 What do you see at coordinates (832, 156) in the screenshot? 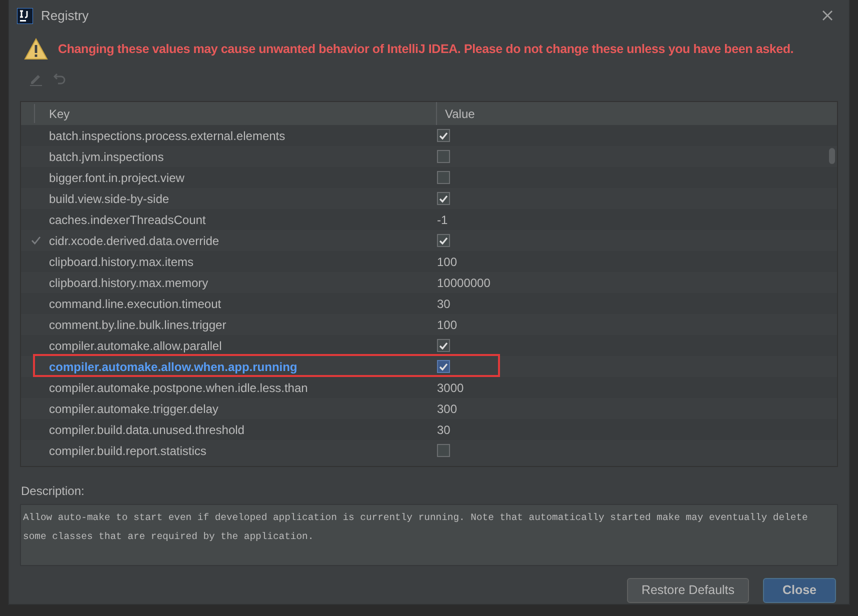
I see `scrollbar-thumb` at bounding box center [832, 156].